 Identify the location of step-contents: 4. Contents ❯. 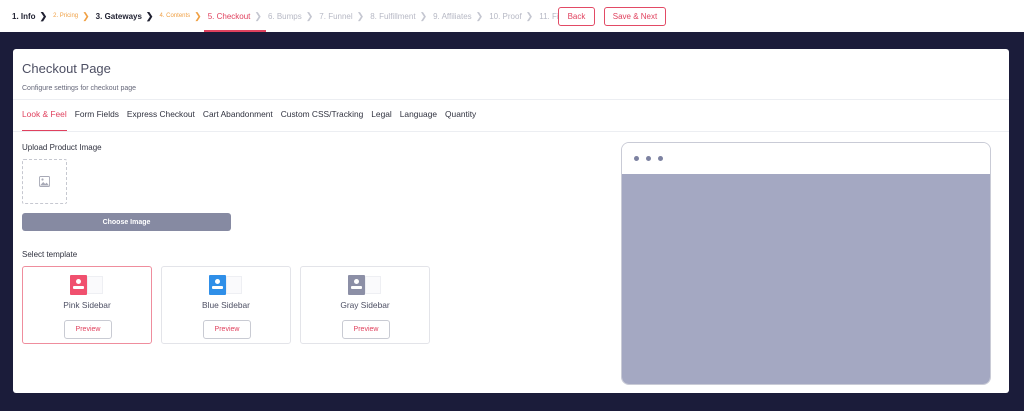
(180, 16).